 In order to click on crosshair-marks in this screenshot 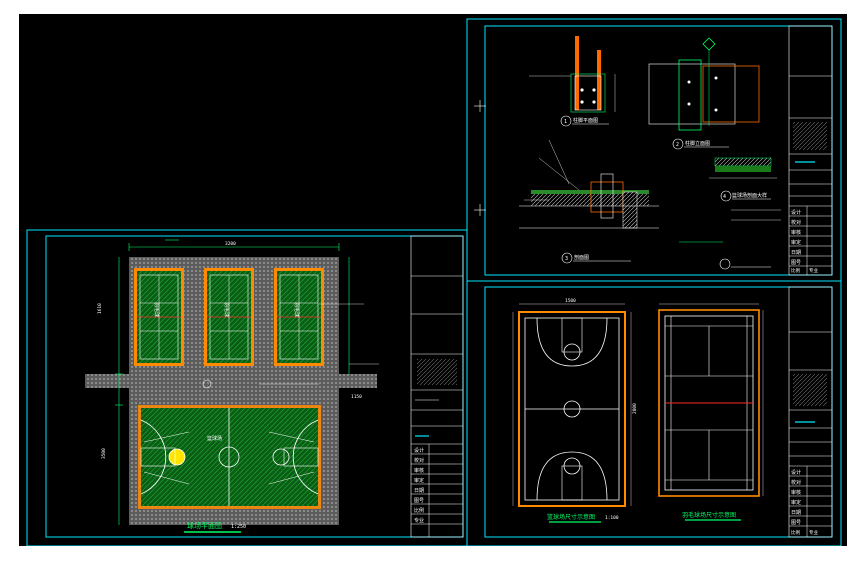, I will do `click(480, 158)`.